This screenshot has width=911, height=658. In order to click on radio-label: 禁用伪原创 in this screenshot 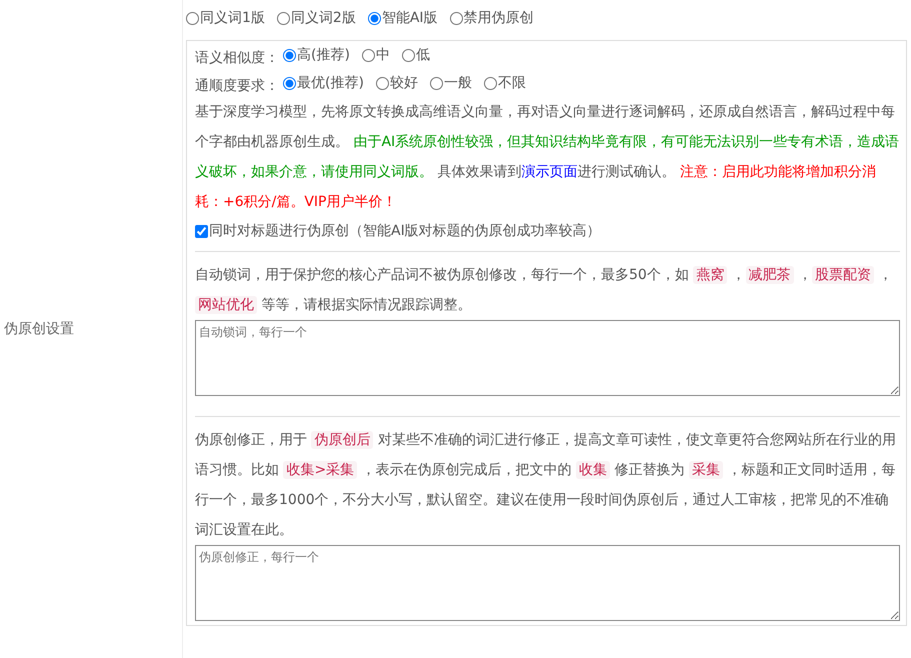, I will do `click(499, 18)`.